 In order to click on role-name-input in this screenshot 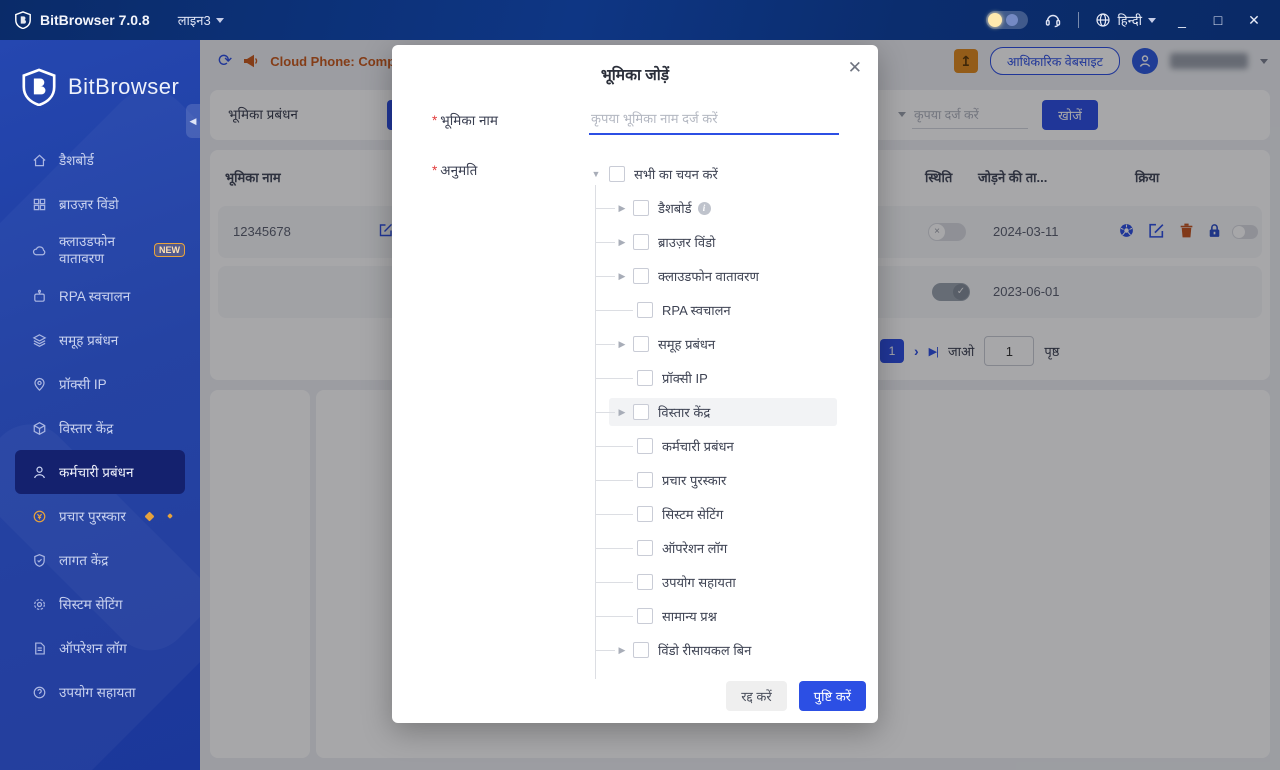, I will do `click(714, 119)`.